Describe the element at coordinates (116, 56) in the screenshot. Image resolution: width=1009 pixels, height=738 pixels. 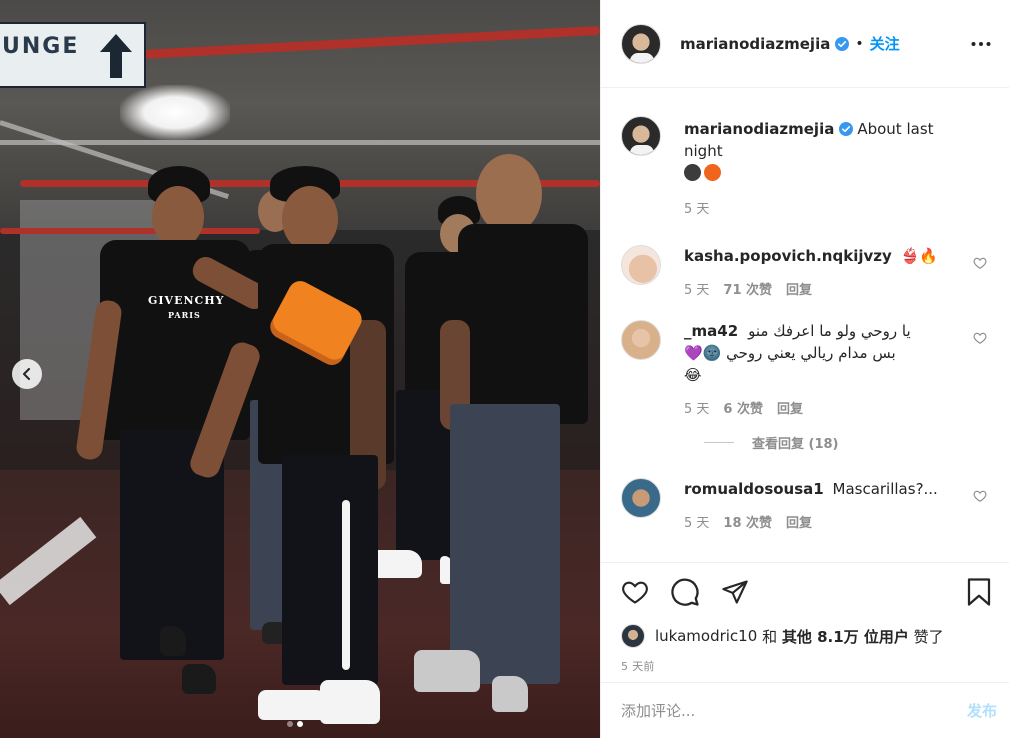
I see `up-arrow-icon` at that location.